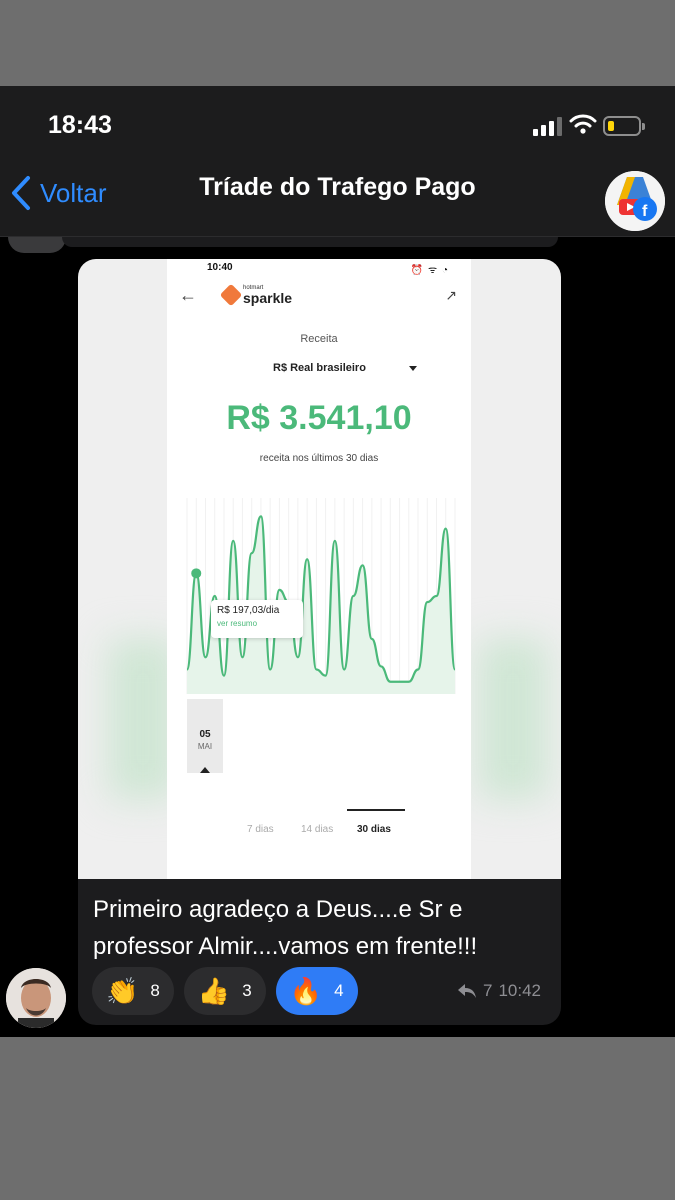 This screenshot has width=675, height=1200. Describe the element at coordinates (547, 126) in the screenshot. I see `cellular-signal-icon` at that location.